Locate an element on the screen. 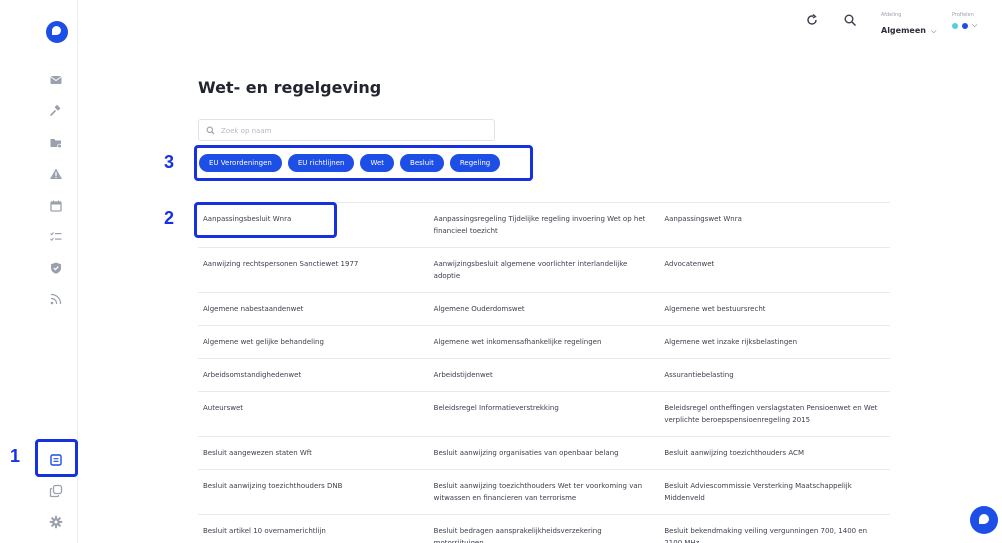 The image size is (1002, 543). copy-icon is located at coordinates (56, 491).